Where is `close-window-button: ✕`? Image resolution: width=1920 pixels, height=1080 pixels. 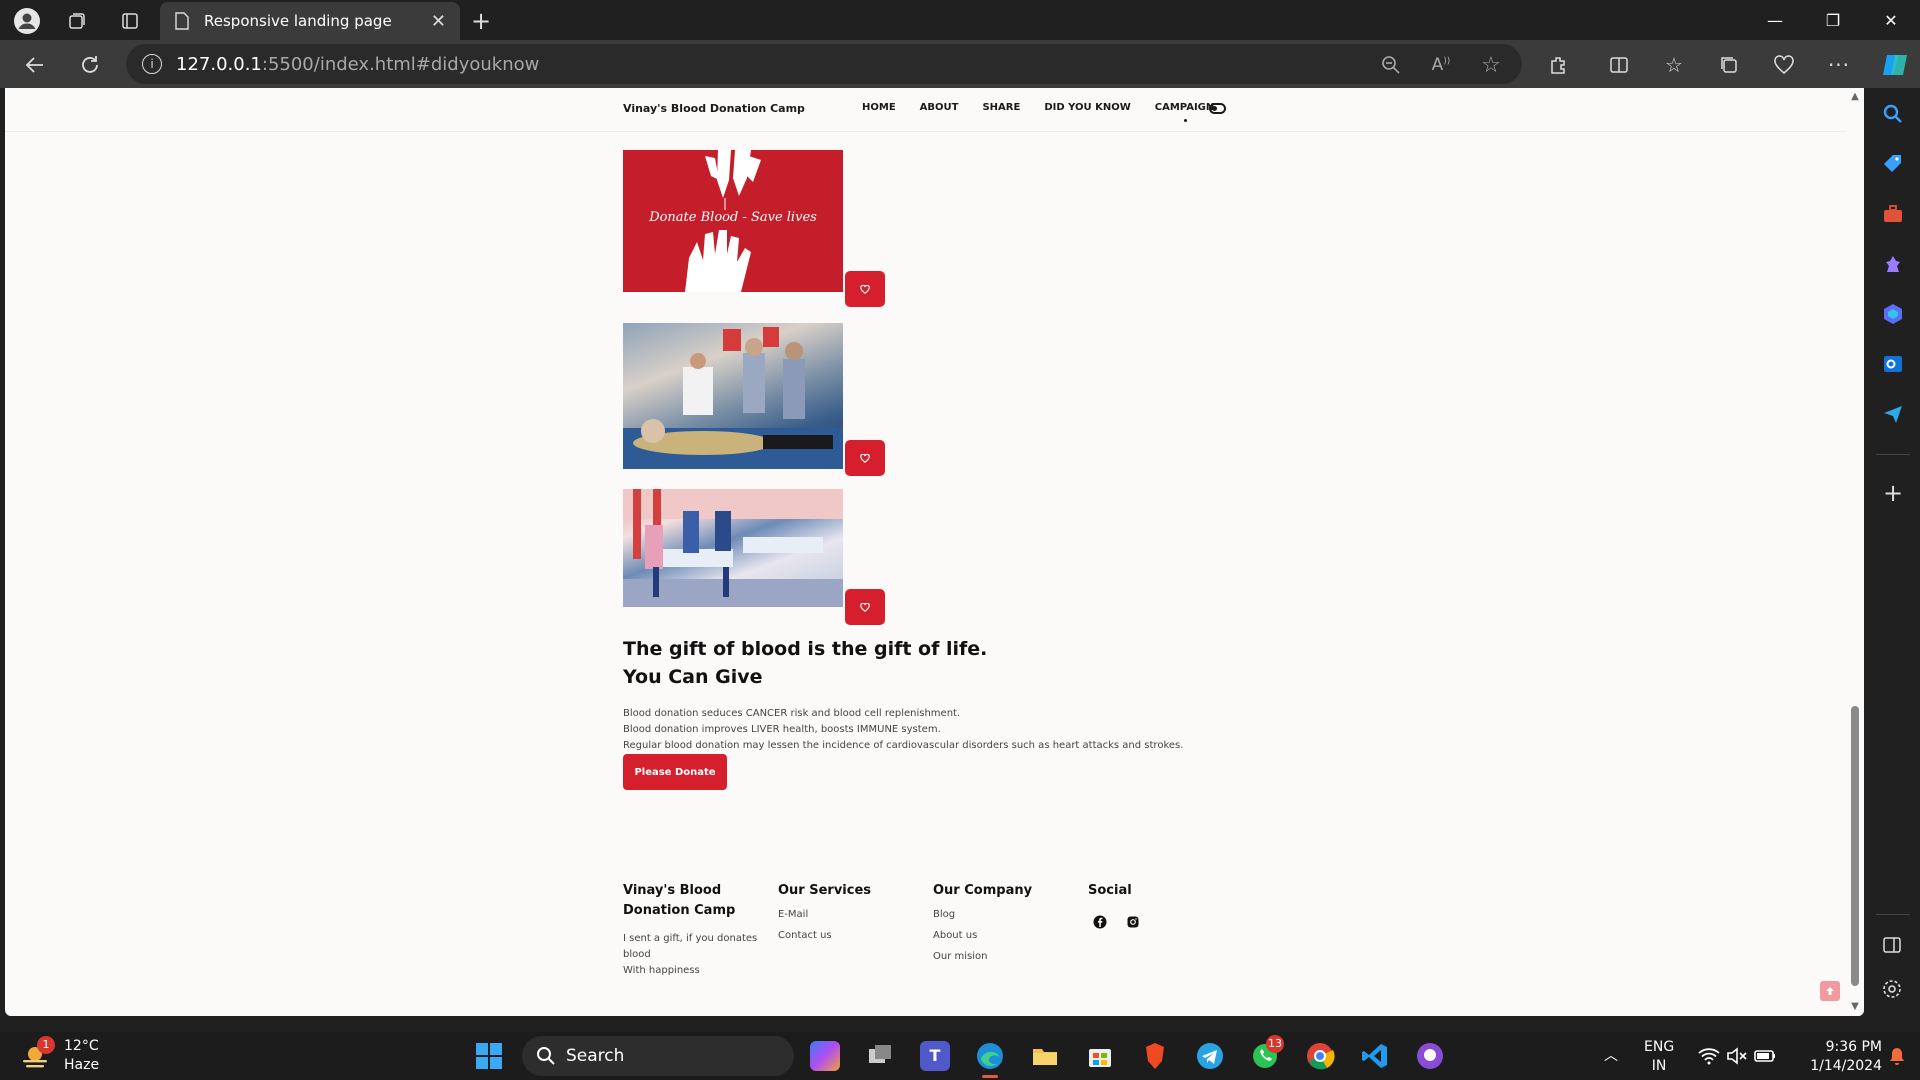 close-window-button: ✕ is located at coordinates (1891, 20).